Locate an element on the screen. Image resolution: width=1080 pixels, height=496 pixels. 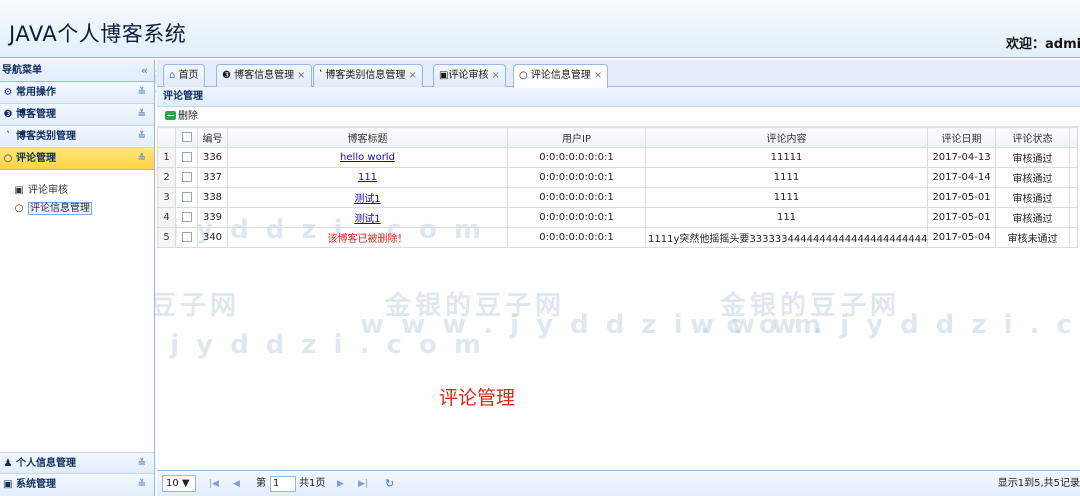
sidebar-bottom: ♟ 个人信息管理 ≚ ▣ 系统管理 ≚ is located at coordinates (77, 474).